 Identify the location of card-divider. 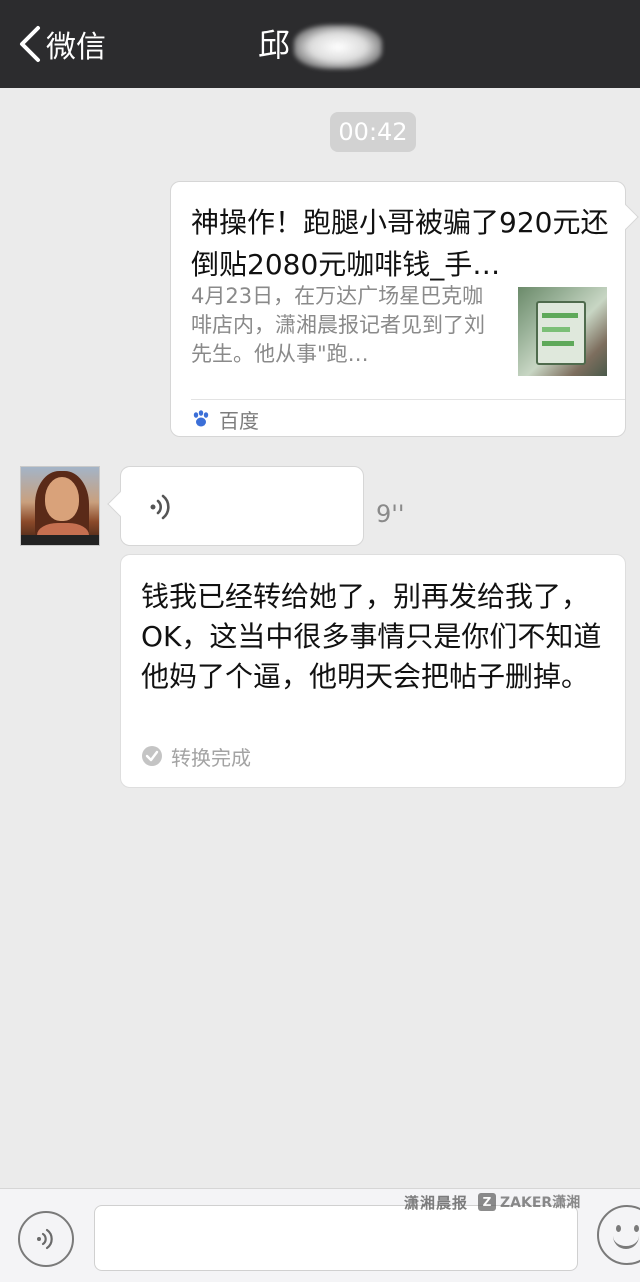
(408, 399).